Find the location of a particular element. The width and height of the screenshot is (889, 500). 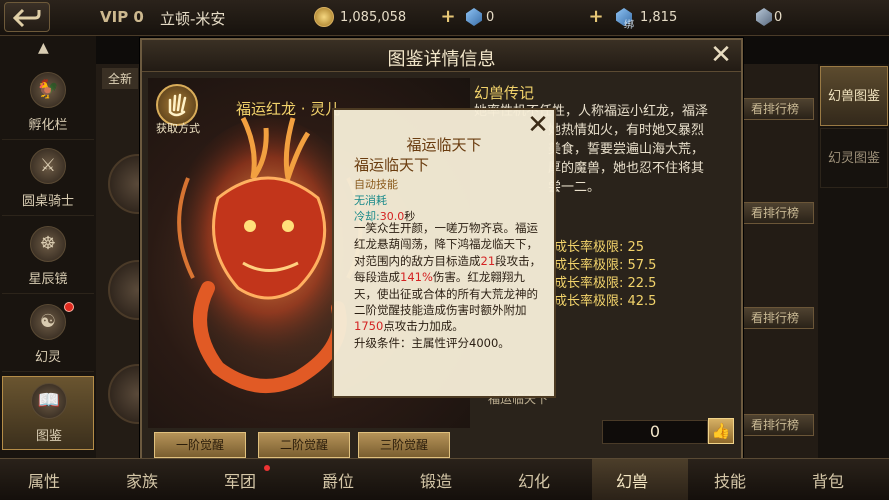

sidebar-item-mirror: ☸ 星辰镜 is located at coordinates (48, 257).